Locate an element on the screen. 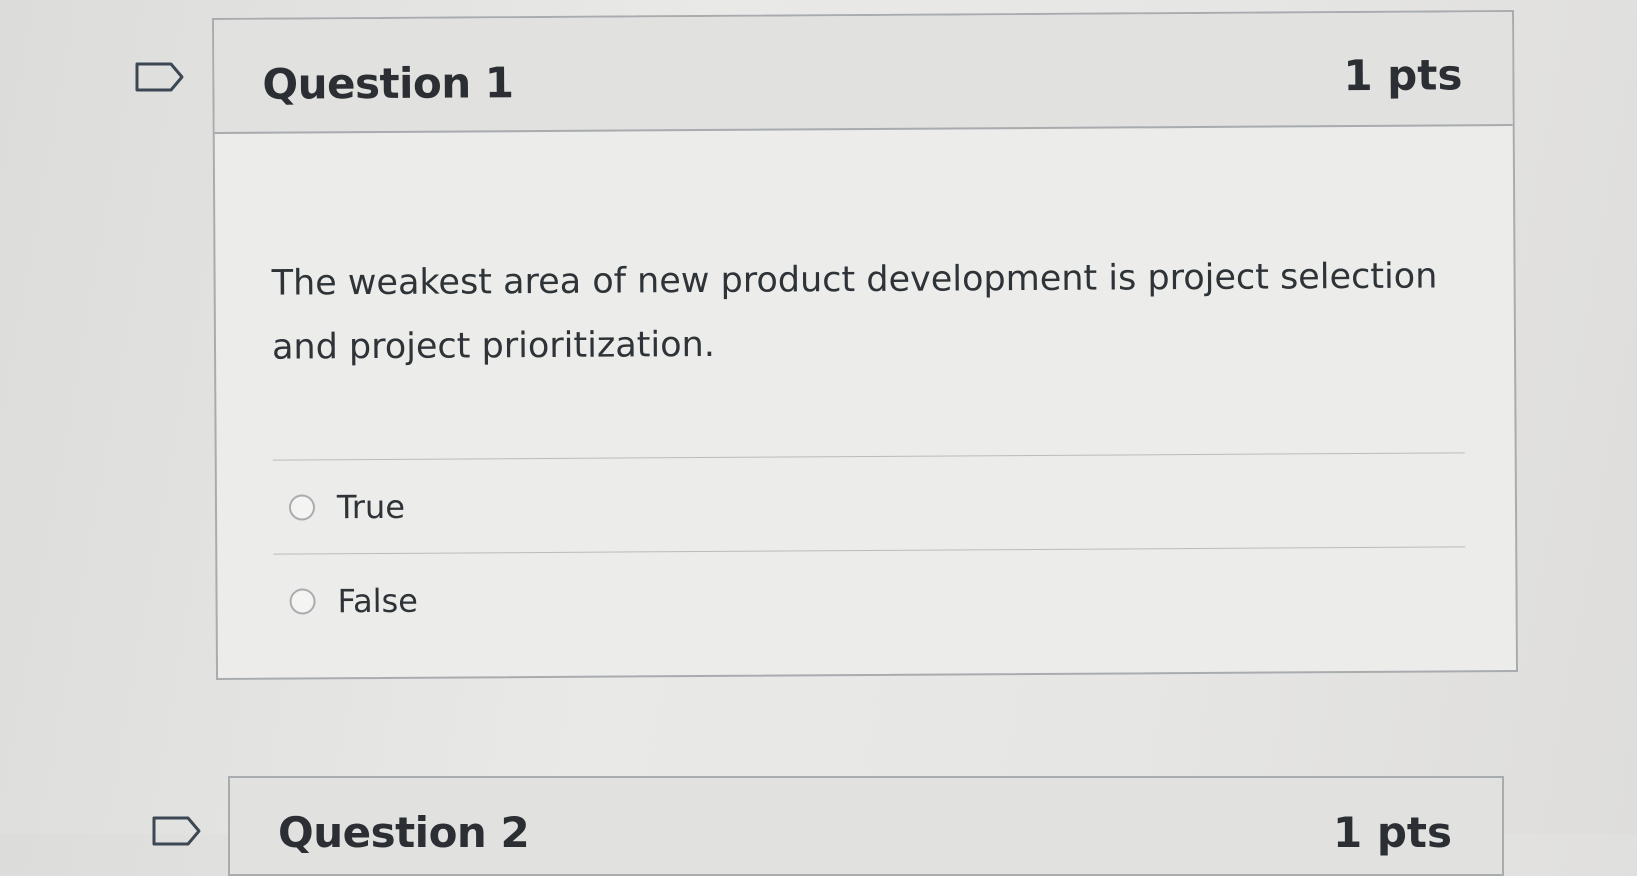  question-1-header: Question 1 1 pts is located at coordinates (863, 73).